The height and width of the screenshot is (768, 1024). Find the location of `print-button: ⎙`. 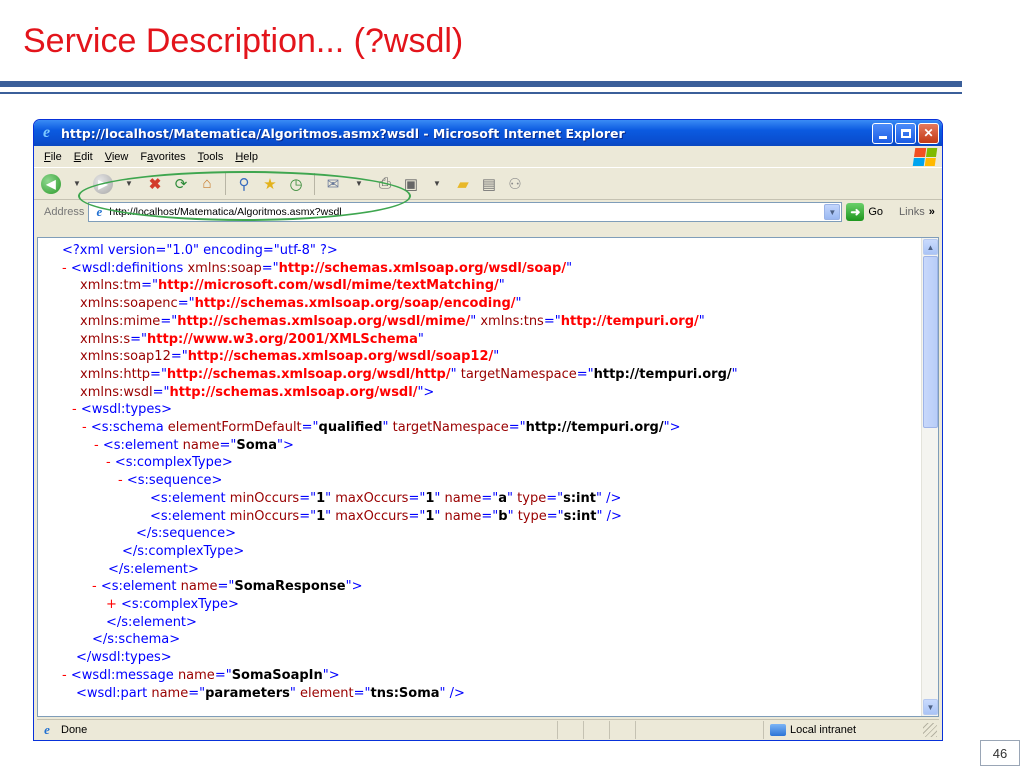

print-button: ⎙ is located at coordinates (385, 184).